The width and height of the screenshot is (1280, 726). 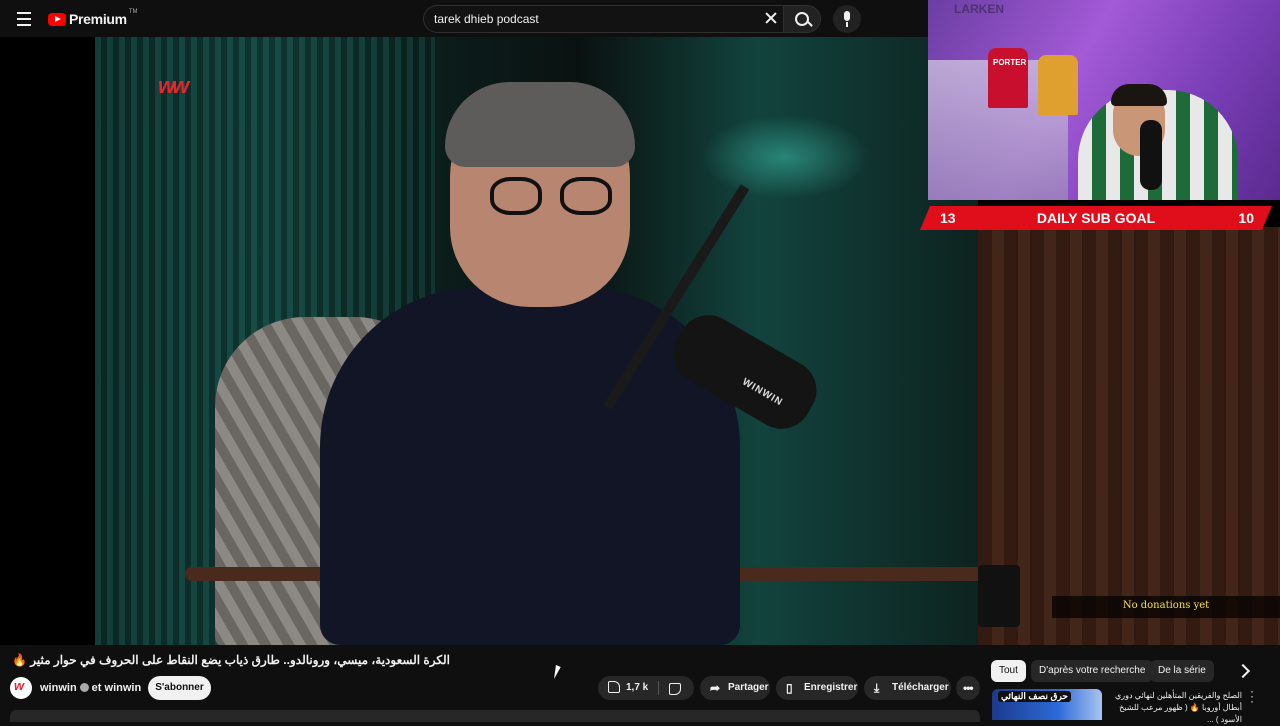 What do you see at coordinates (117, 688) in the screenshot?
I see `channel-collab: et winwin` at bounding box center [117, 688].